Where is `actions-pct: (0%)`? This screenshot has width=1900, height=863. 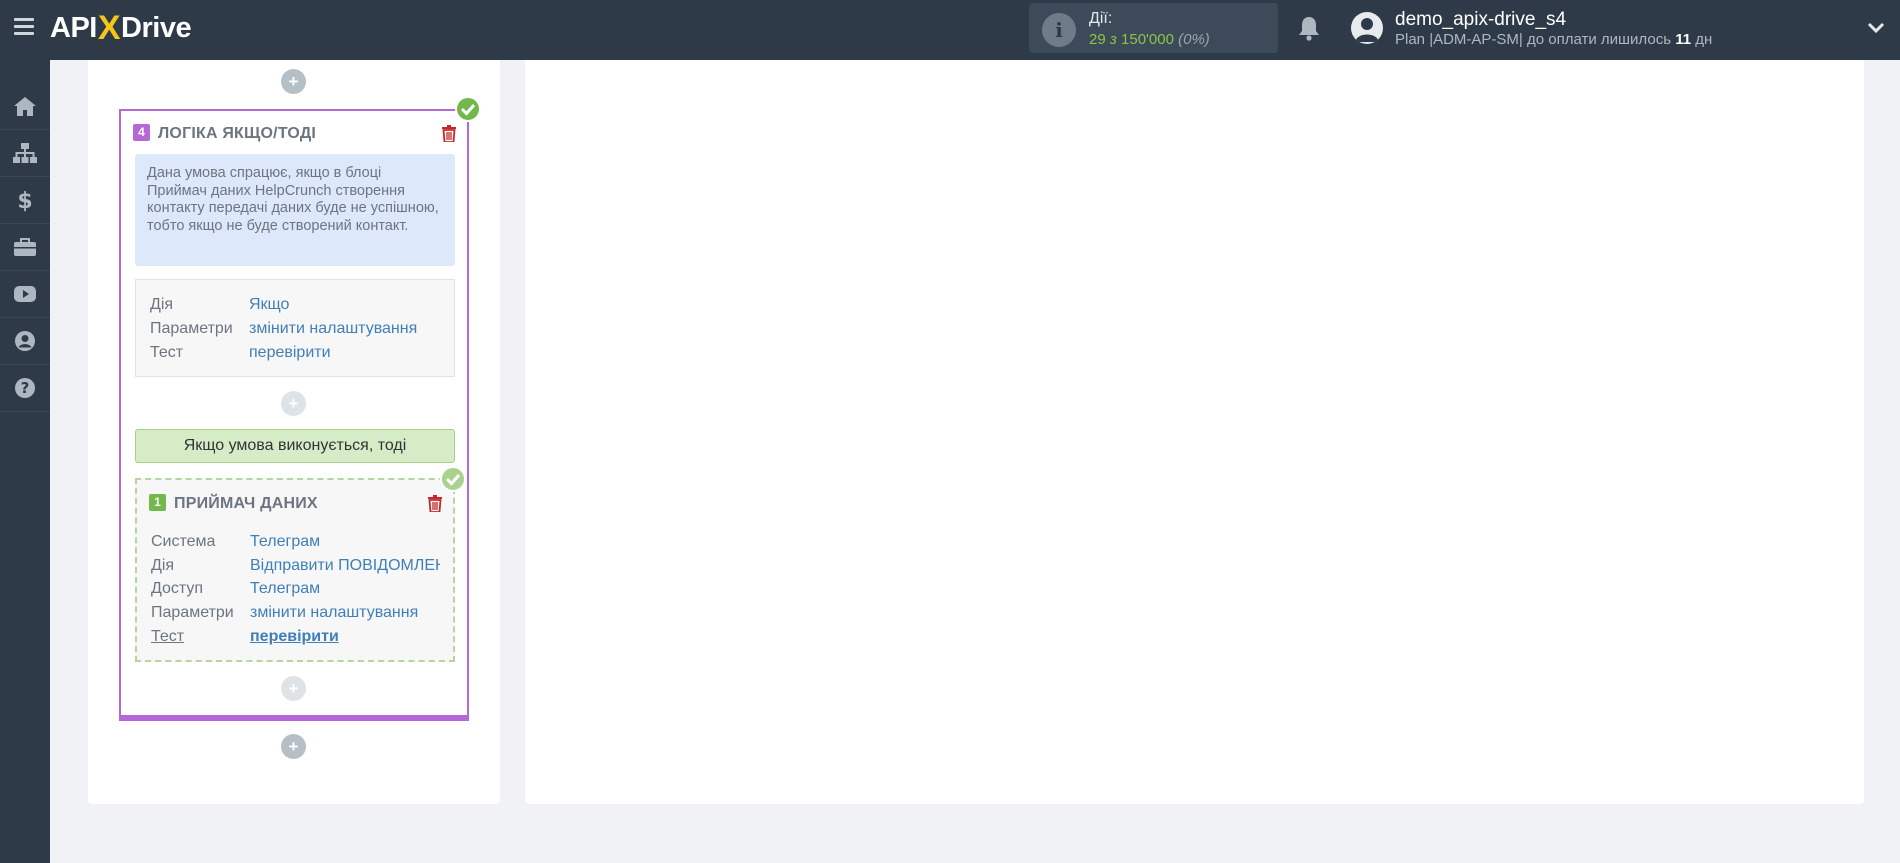
actions-pct: (0%) is located at coordinates (1194, 39).